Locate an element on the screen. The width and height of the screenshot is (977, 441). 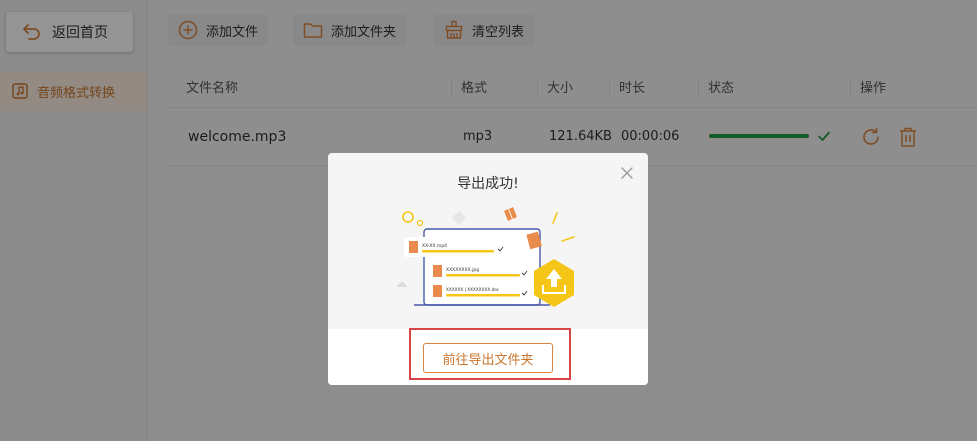
close-icon is located at coordinates (627, 173).